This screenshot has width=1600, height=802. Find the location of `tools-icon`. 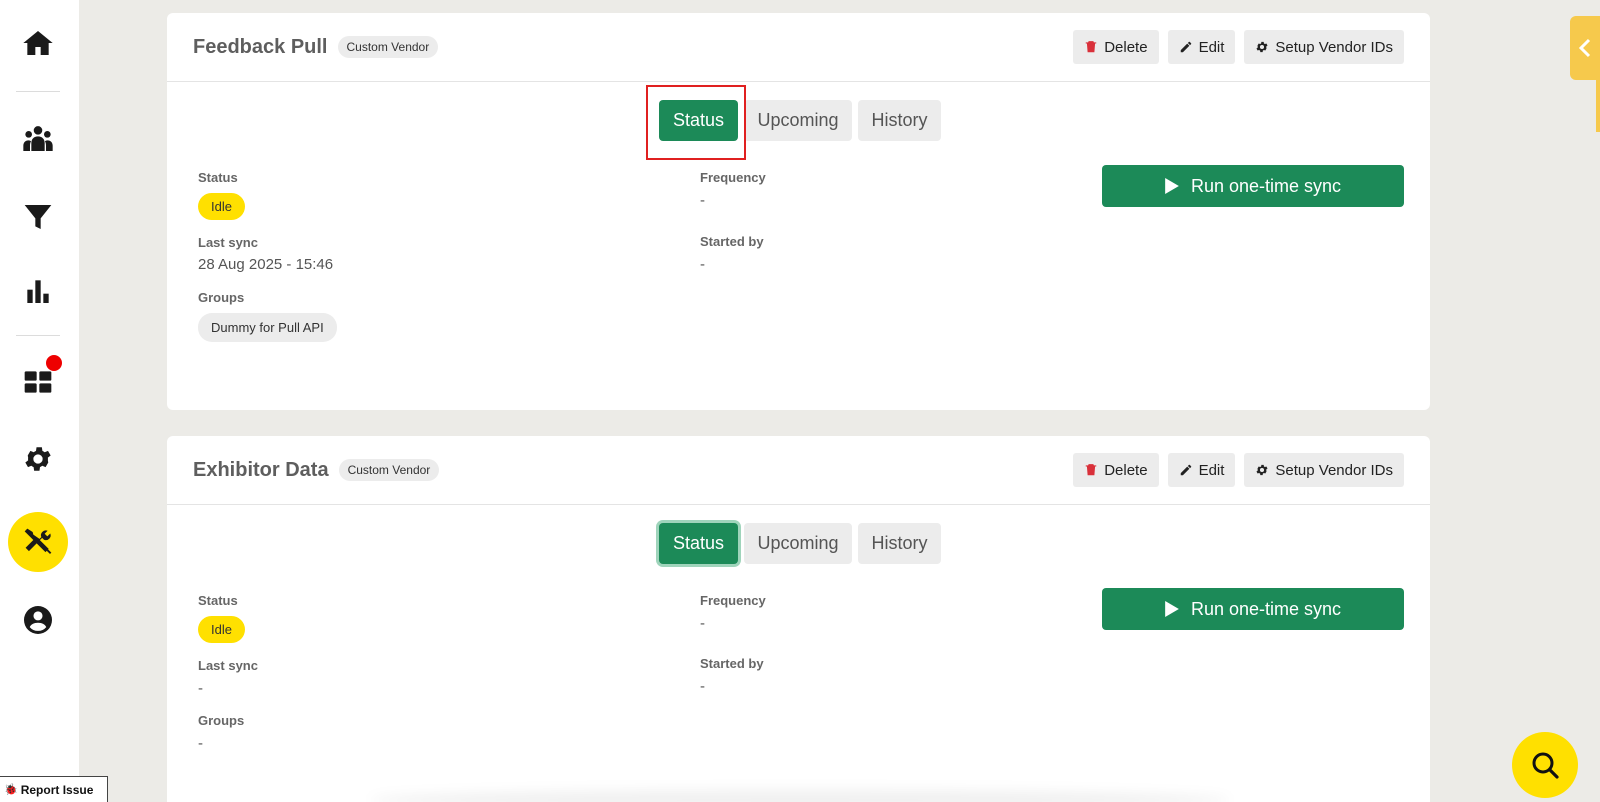

tools-icon is located at coordinates (38, 541).